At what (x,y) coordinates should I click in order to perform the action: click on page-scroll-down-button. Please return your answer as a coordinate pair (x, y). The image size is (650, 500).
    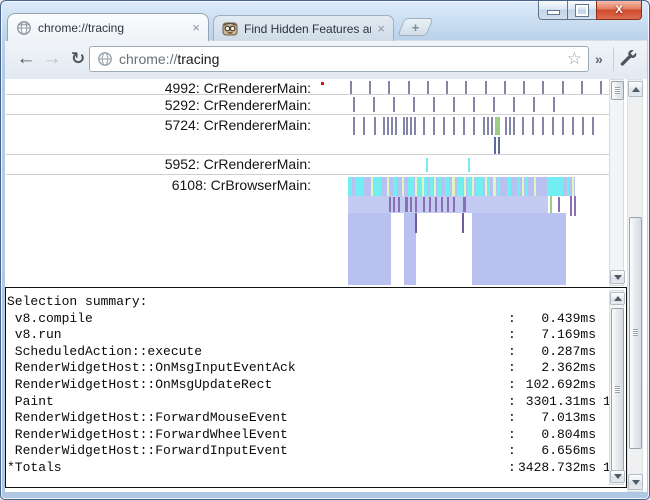
    Looking at the image, I should click on (635, 482).